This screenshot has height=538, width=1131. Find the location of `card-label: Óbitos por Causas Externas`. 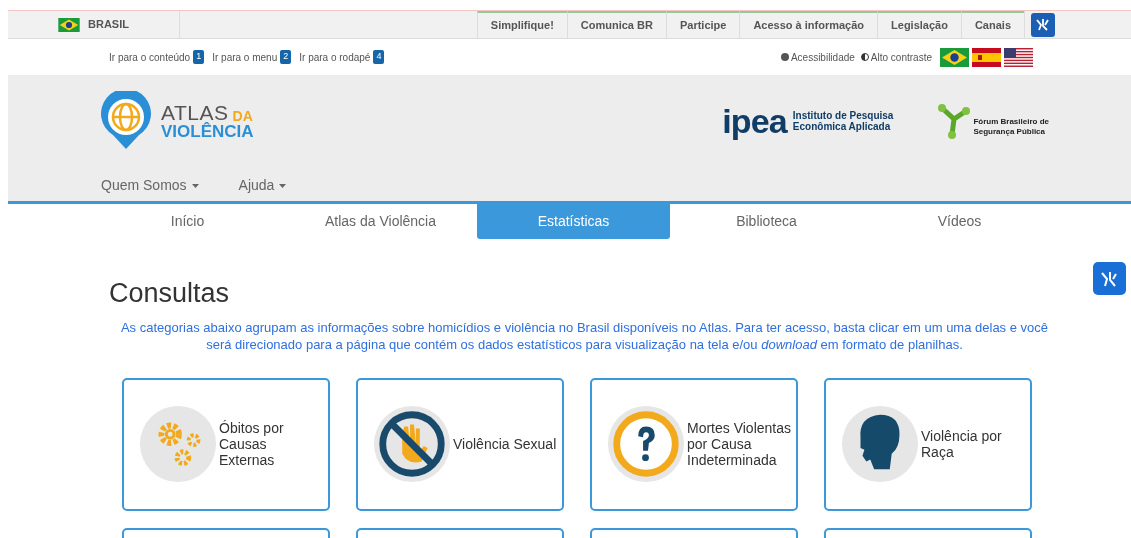

card-label: Óbitos por Causas Externas is located at coordinates (252, 444).